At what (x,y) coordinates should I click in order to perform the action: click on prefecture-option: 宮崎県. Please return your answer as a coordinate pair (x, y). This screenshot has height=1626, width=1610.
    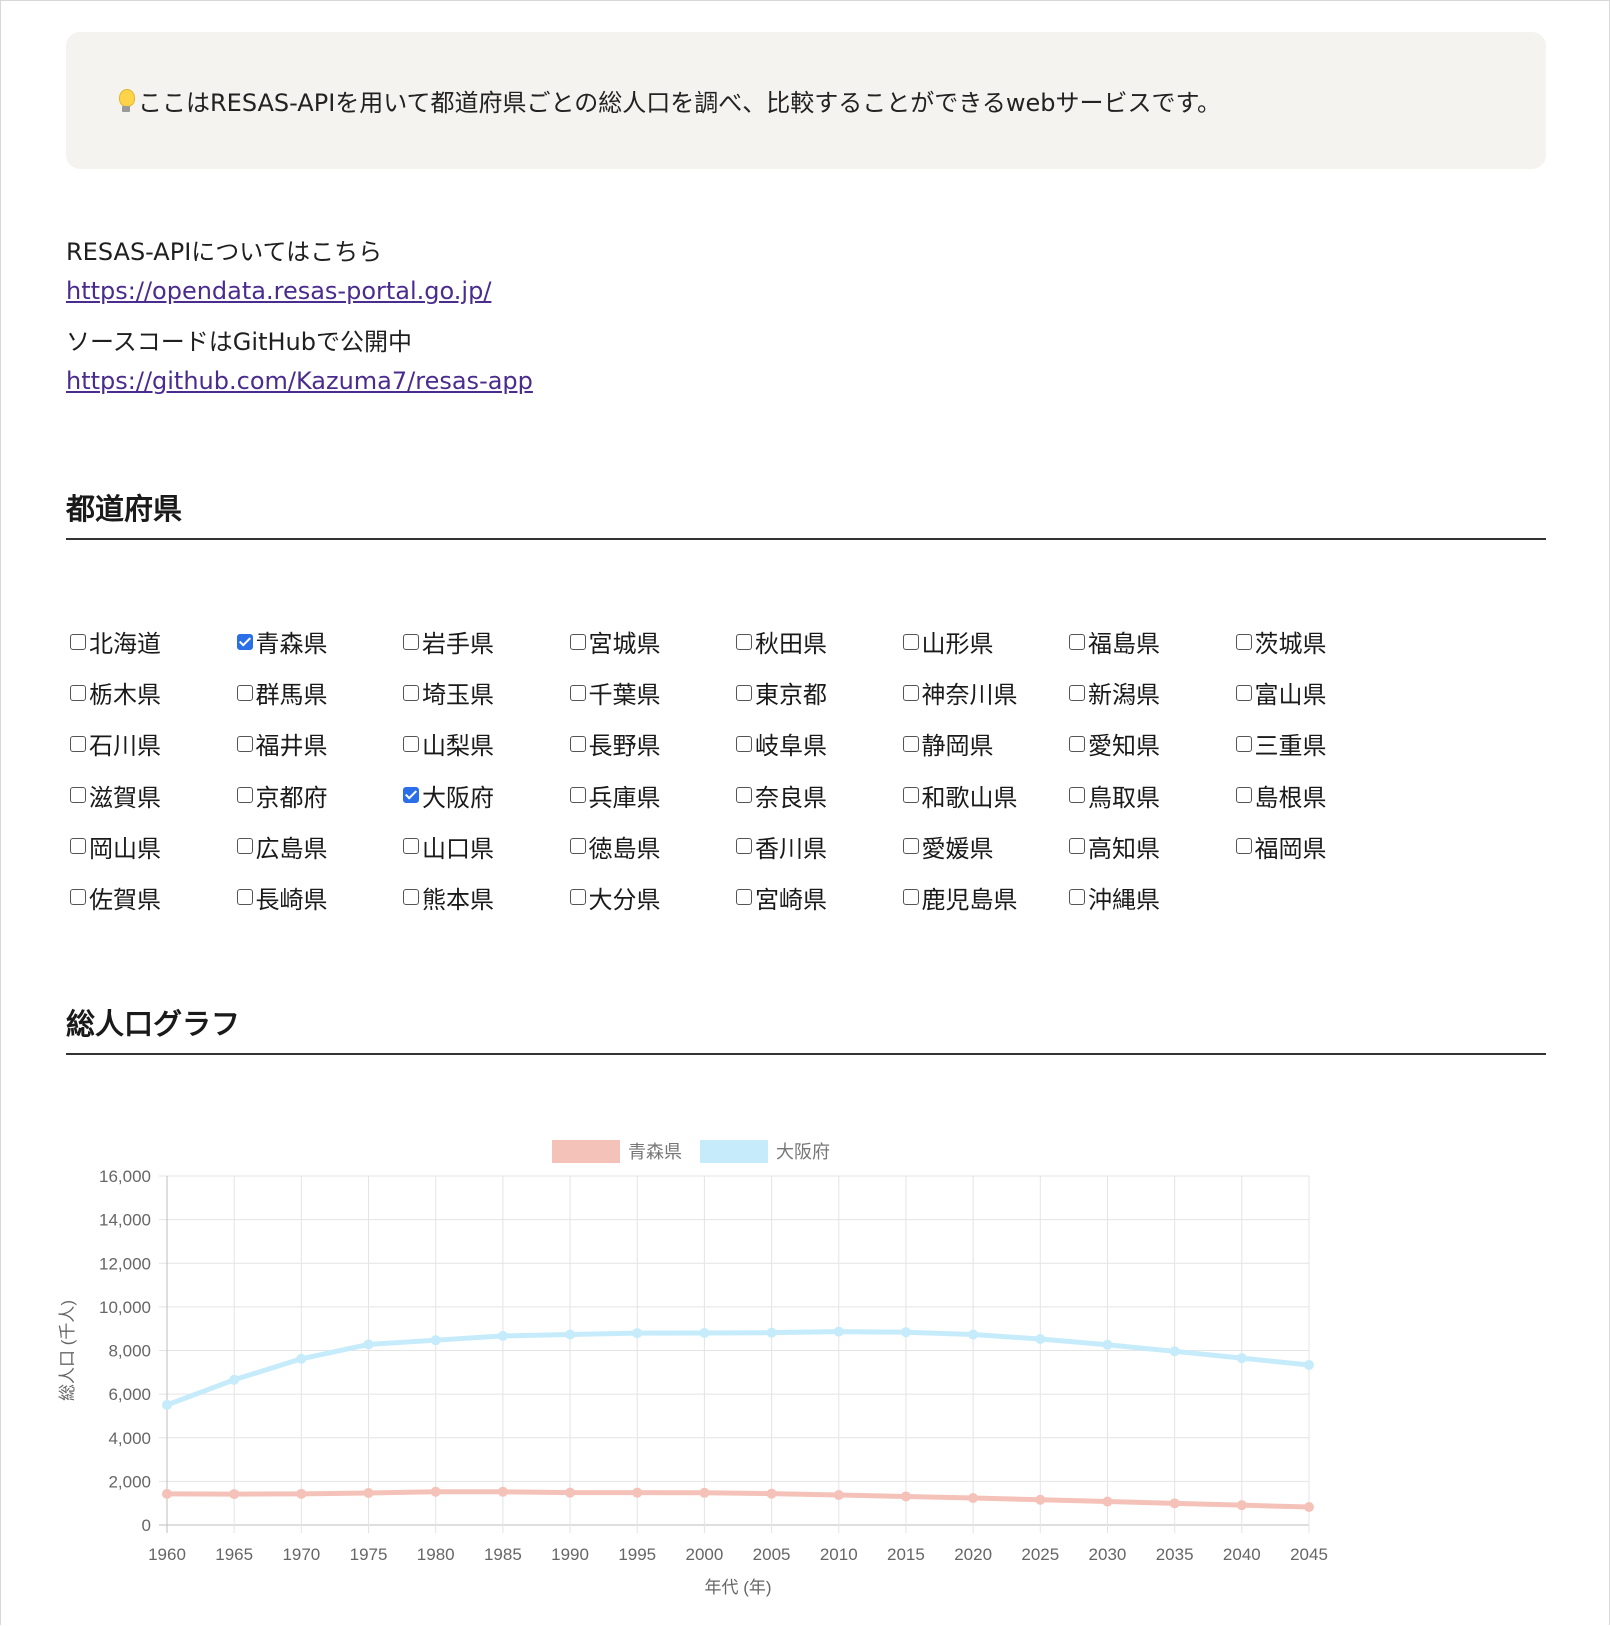
    Looking at the image, I should click on (819, 897).